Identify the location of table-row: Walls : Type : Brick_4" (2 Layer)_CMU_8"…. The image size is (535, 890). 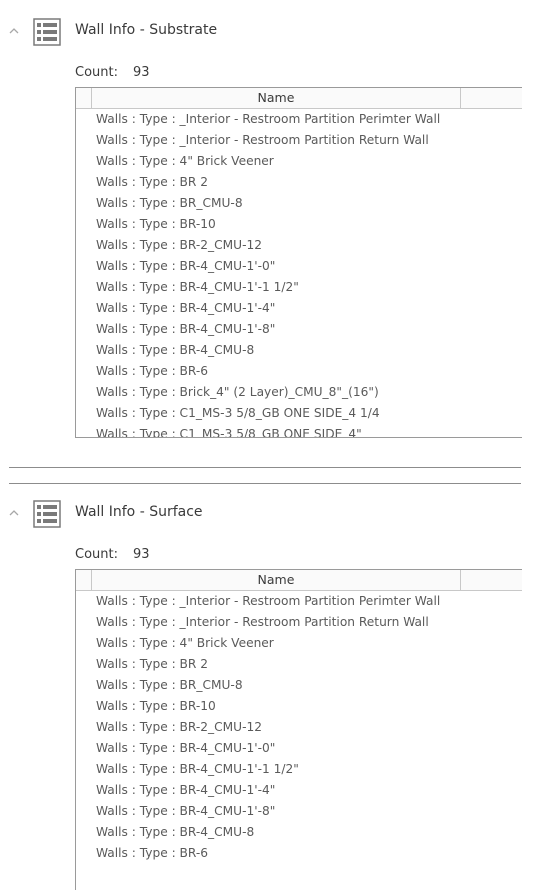
(299, 392).